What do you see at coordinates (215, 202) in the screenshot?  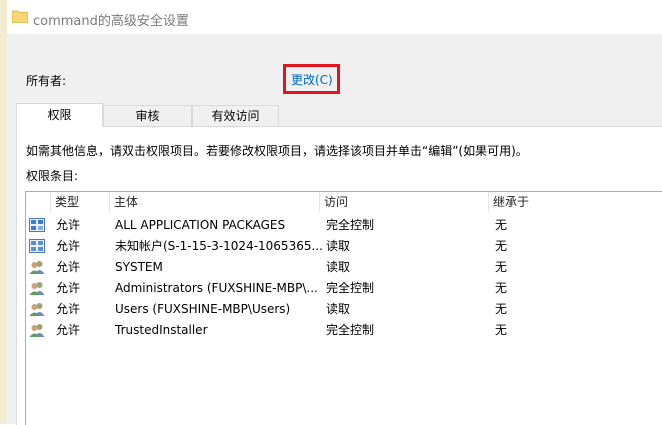 I see `column-header-principal: 主体` at bounding box center [215, 202].